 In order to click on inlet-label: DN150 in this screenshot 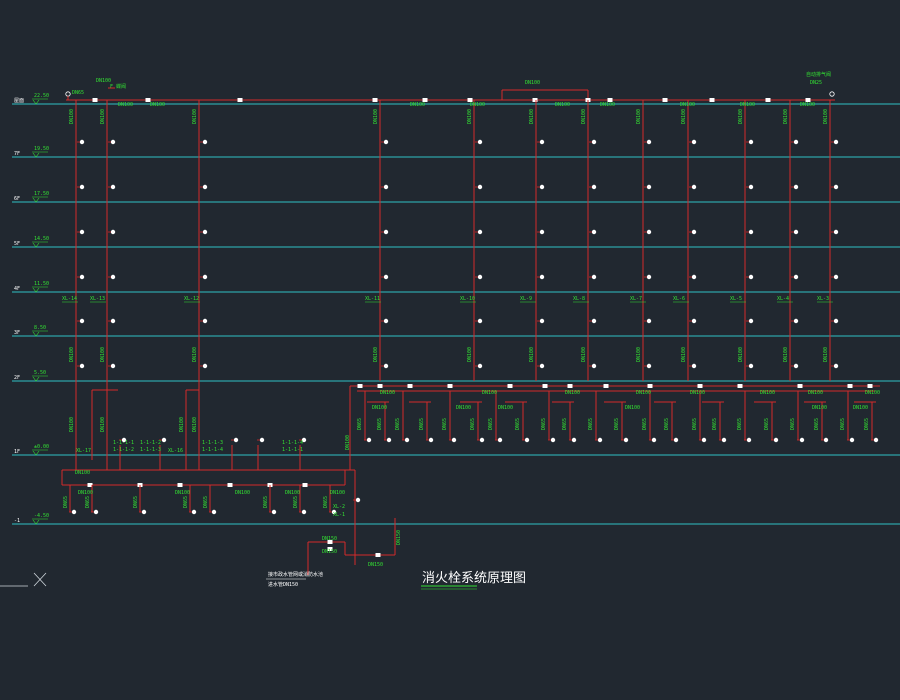, I will do `click(329, 552)`.